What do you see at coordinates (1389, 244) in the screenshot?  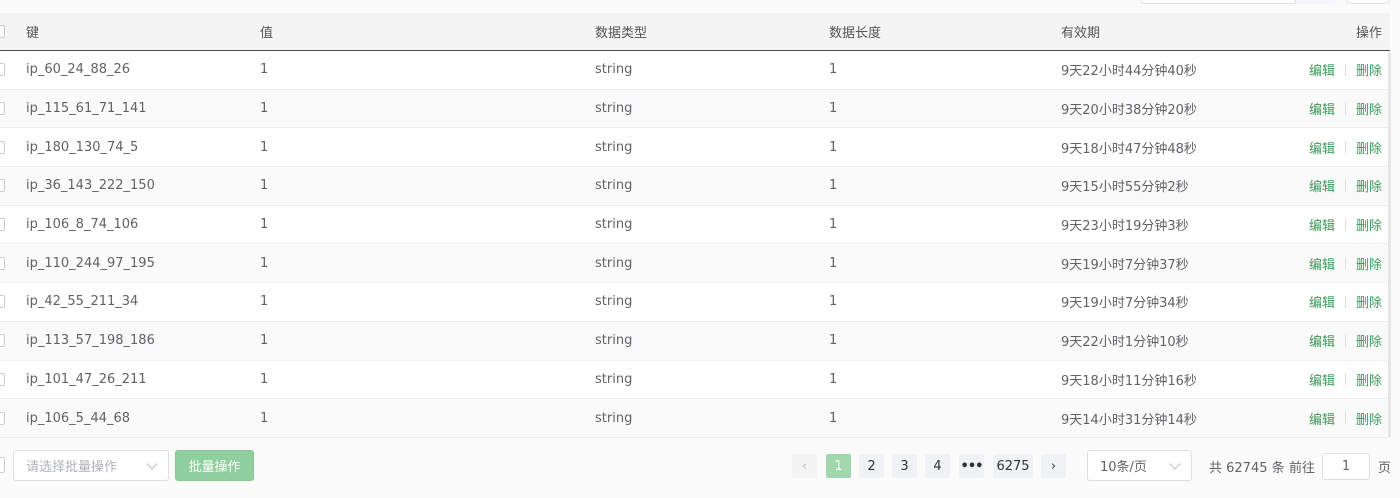 I see `vertical-scrollbar` at bounding box center [1389, 244].